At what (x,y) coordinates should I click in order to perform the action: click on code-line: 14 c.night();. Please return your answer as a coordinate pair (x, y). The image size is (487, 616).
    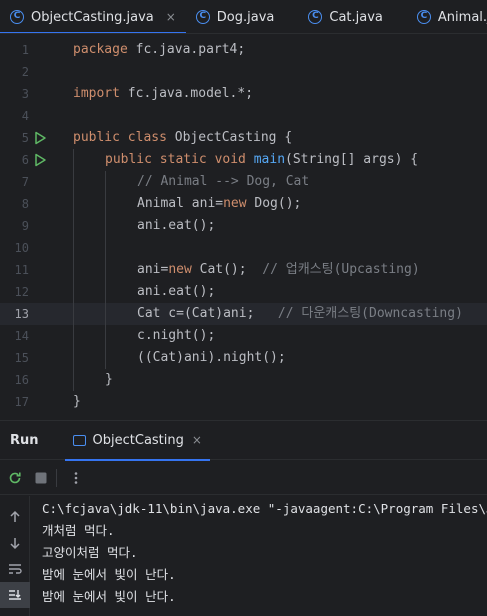
    Looking at the image, I should click on (243, 336).